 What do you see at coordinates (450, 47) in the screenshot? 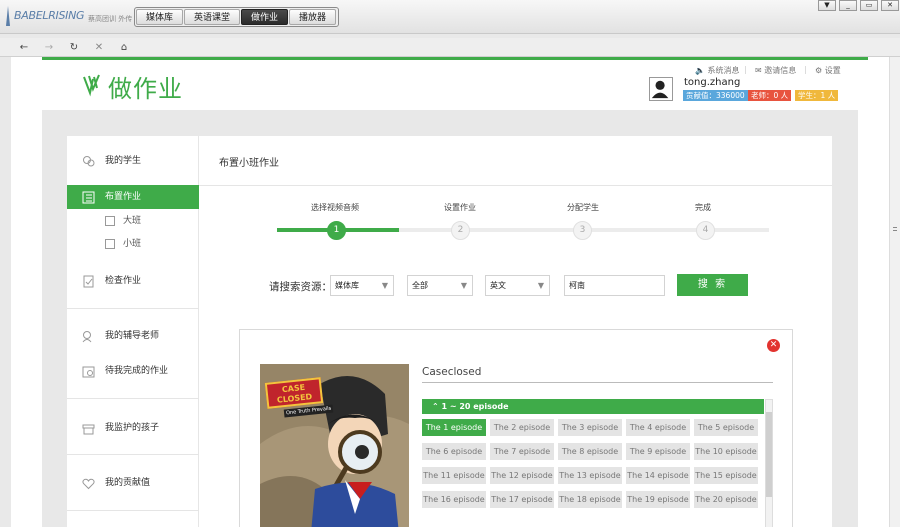
I see `browser-nav-bar: ← → ↻ ✕ ⌂` at bounding box center [450, 47].